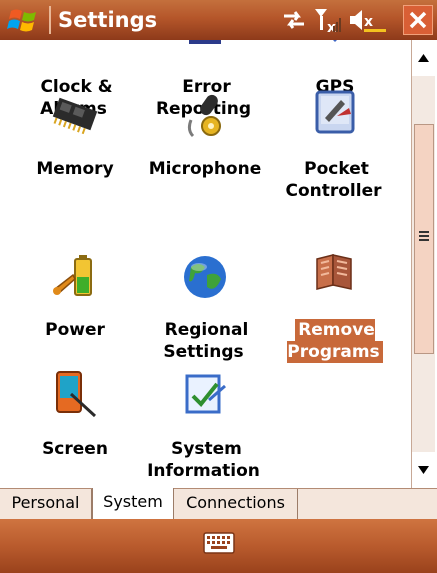 The image size is (437, 573). I want to click on close-button, so click(418, 20).